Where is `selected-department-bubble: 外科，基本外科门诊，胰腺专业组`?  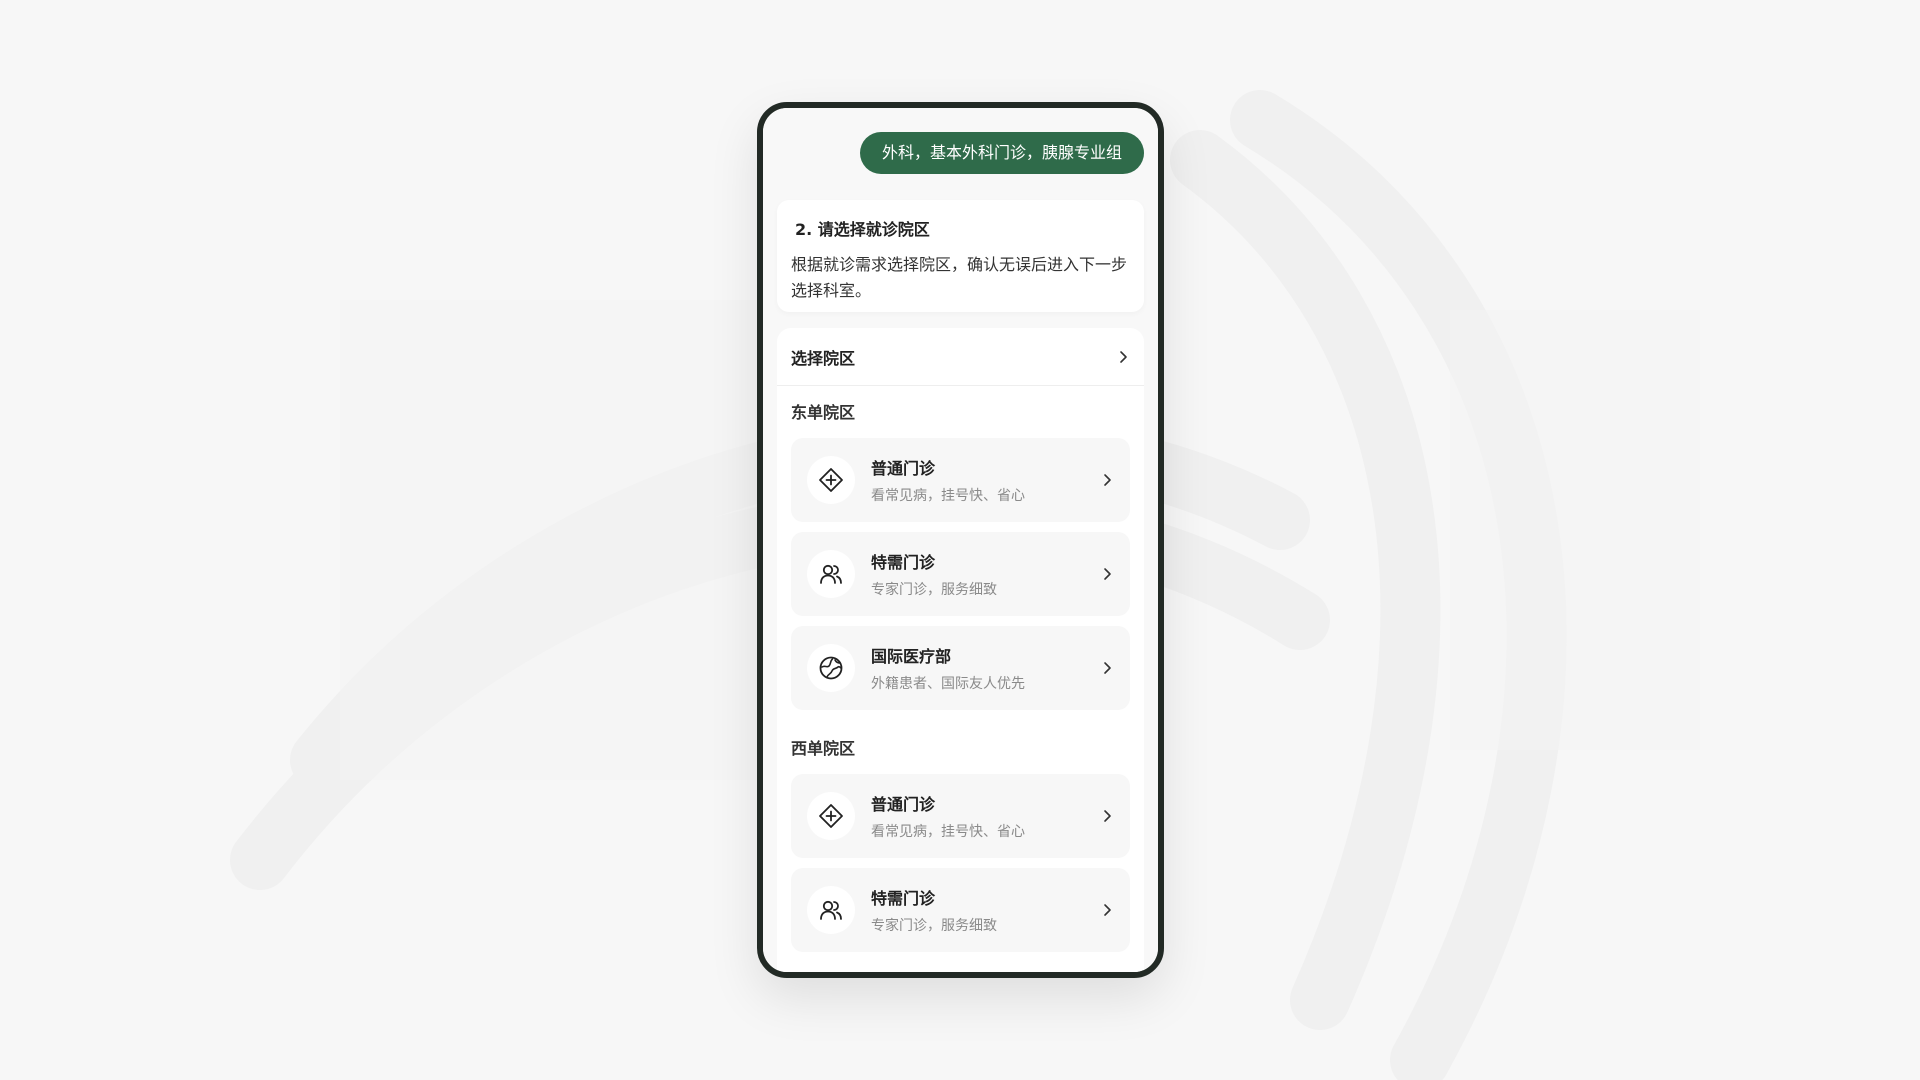 selected-department-bubble: 外科，基本外科门诊，胰腺专业组 is located at coordinates (1001, 153).